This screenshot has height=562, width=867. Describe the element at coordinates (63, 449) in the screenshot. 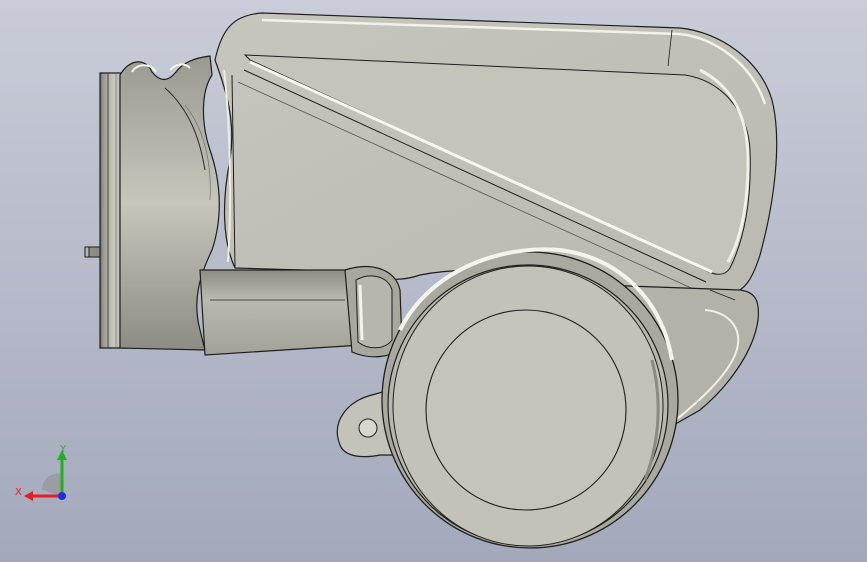

I see `y-axis-label: Y` at that location.